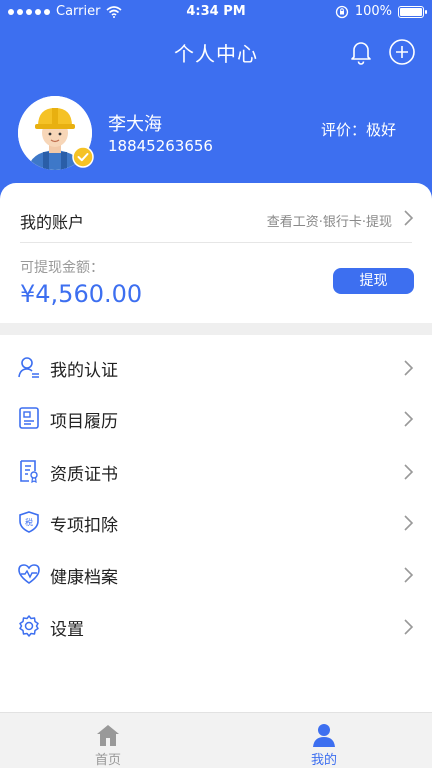 This screenshot has height=768, width=432. Describe the element at coordinates (29, 626) in the screenshot. I see `gear-icon` at that location.